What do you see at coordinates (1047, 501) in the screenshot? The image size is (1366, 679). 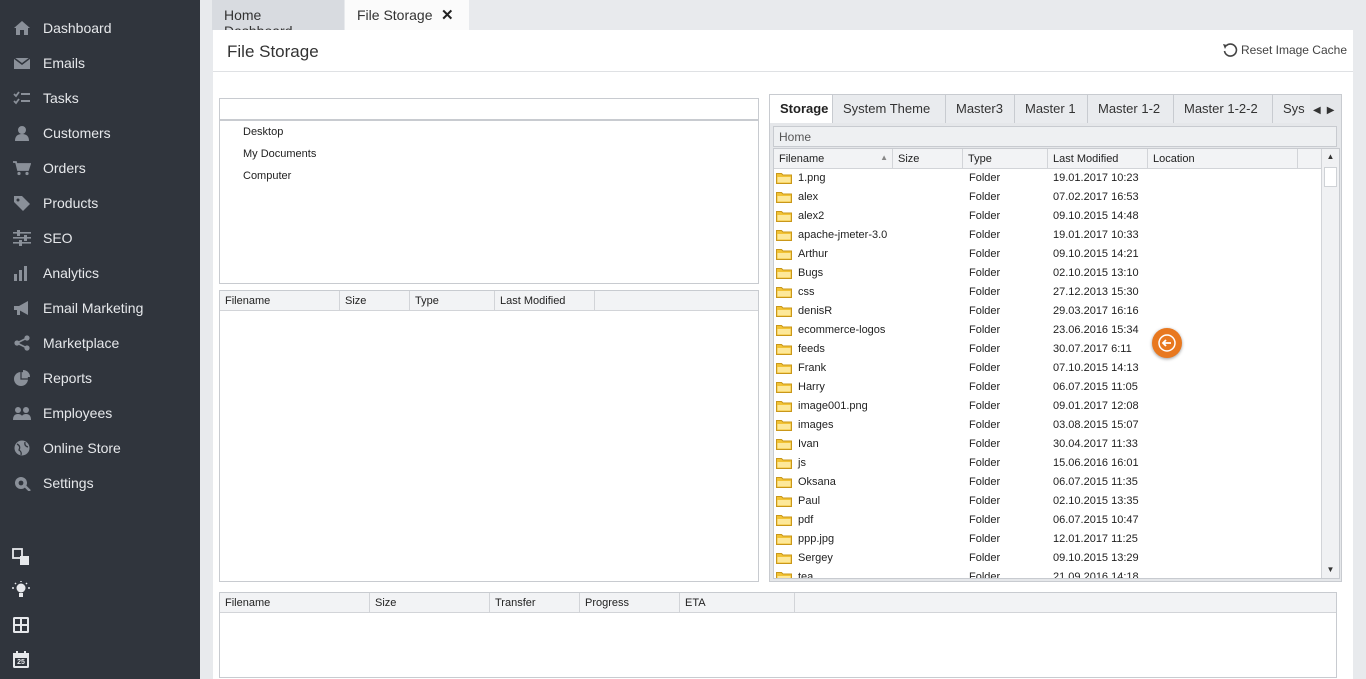 I see `table-row: Paul Folder 02.10.2015 13:35` at bounding box center [1047, 501].